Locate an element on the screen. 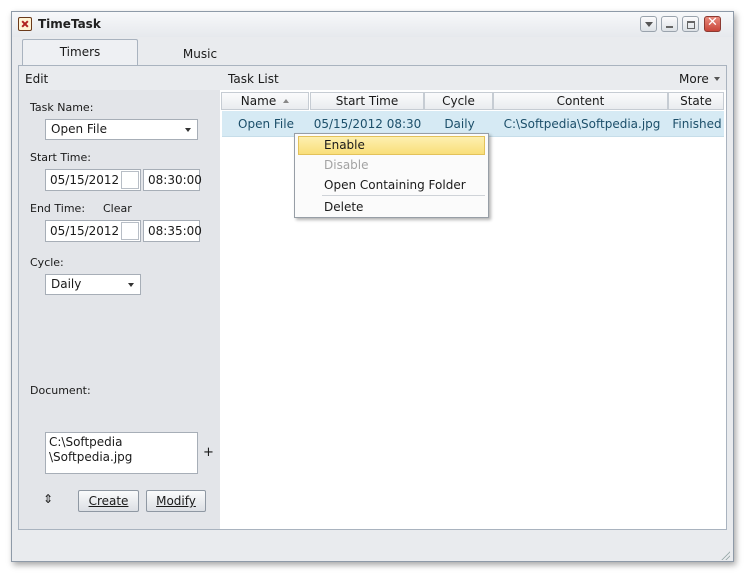  modify-label: Modify is located at coordinates (176, 501).